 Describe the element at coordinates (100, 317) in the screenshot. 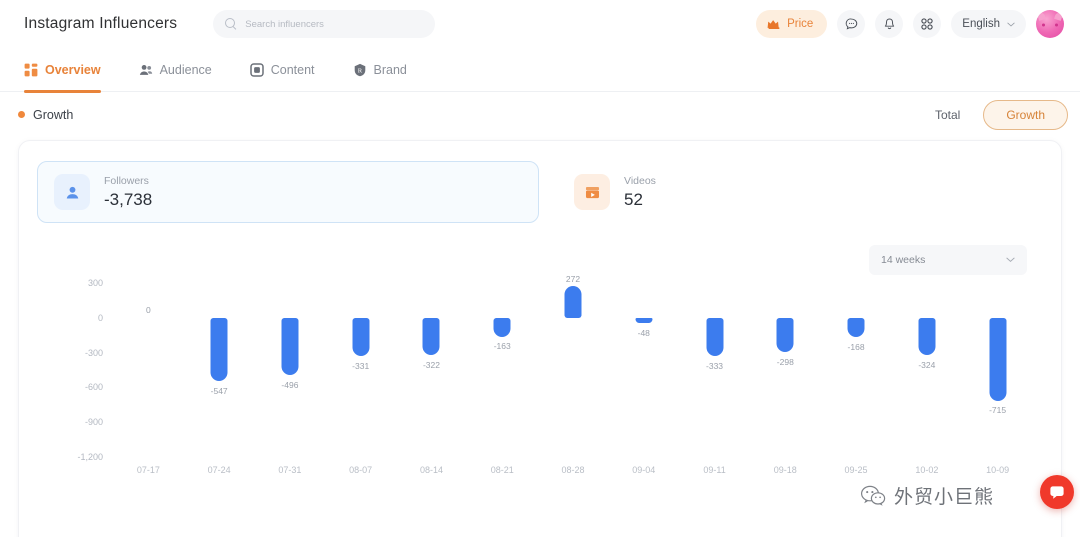

I see `y-axis-tick: 0` at that location.